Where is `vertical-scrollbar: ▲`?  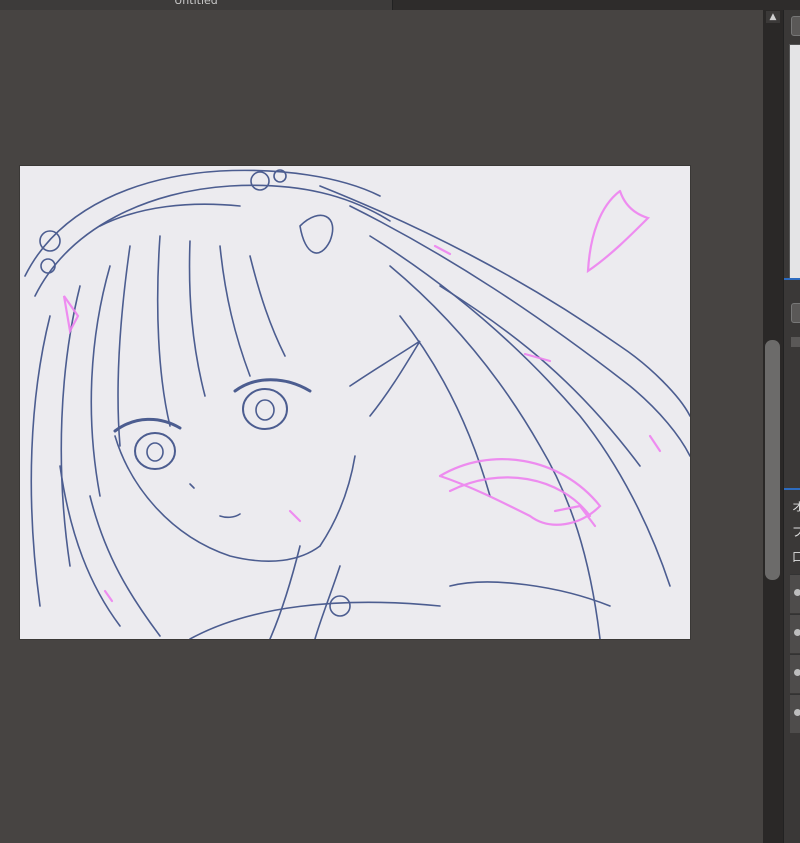
vertical-scrollbar: ▲ is located at coordinates (773, 426).